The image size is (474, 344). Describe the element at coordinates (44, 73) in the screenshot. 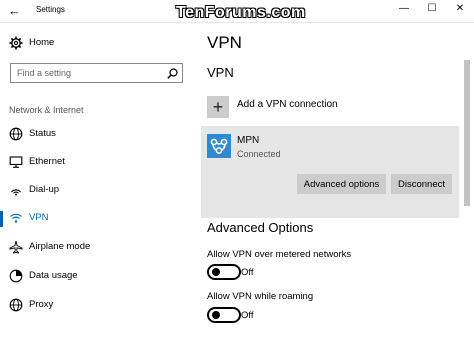

I see `search-placeholder: Find a setting` at that location.